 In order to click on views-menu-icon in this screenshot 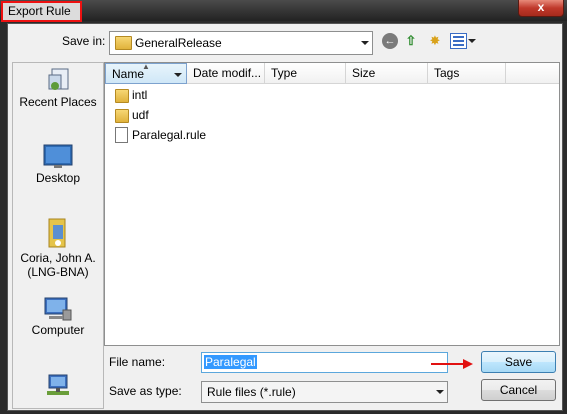, I will do `click(458, 41)`.